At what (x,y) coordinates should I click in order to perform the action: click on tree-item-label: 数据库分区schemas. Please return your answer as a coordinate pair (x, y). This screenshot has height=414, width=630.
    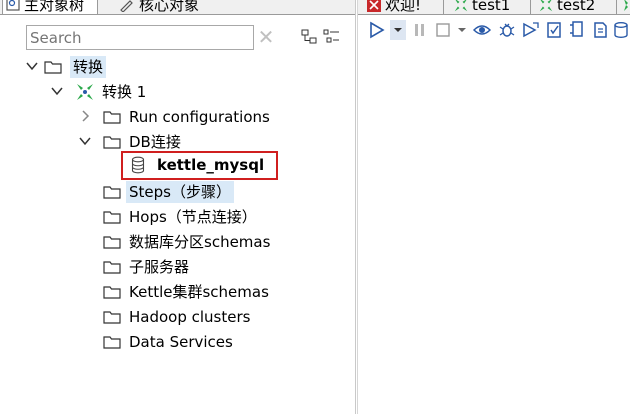
    Looking at the image, I should click on (200, 242).